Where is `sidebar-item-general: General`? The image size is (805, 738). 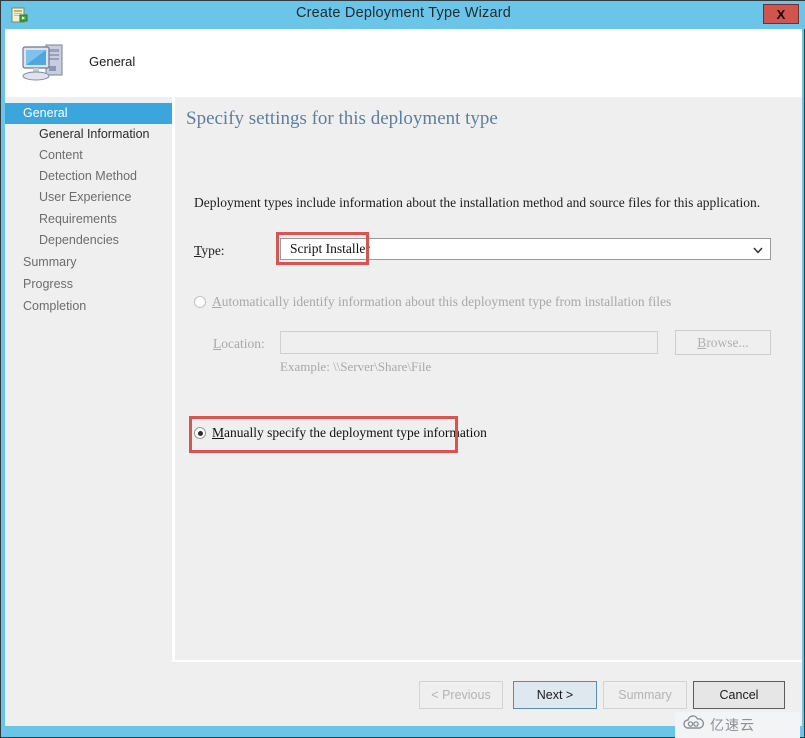
sidebar-item-general: General is located at coordinates (88, 113).